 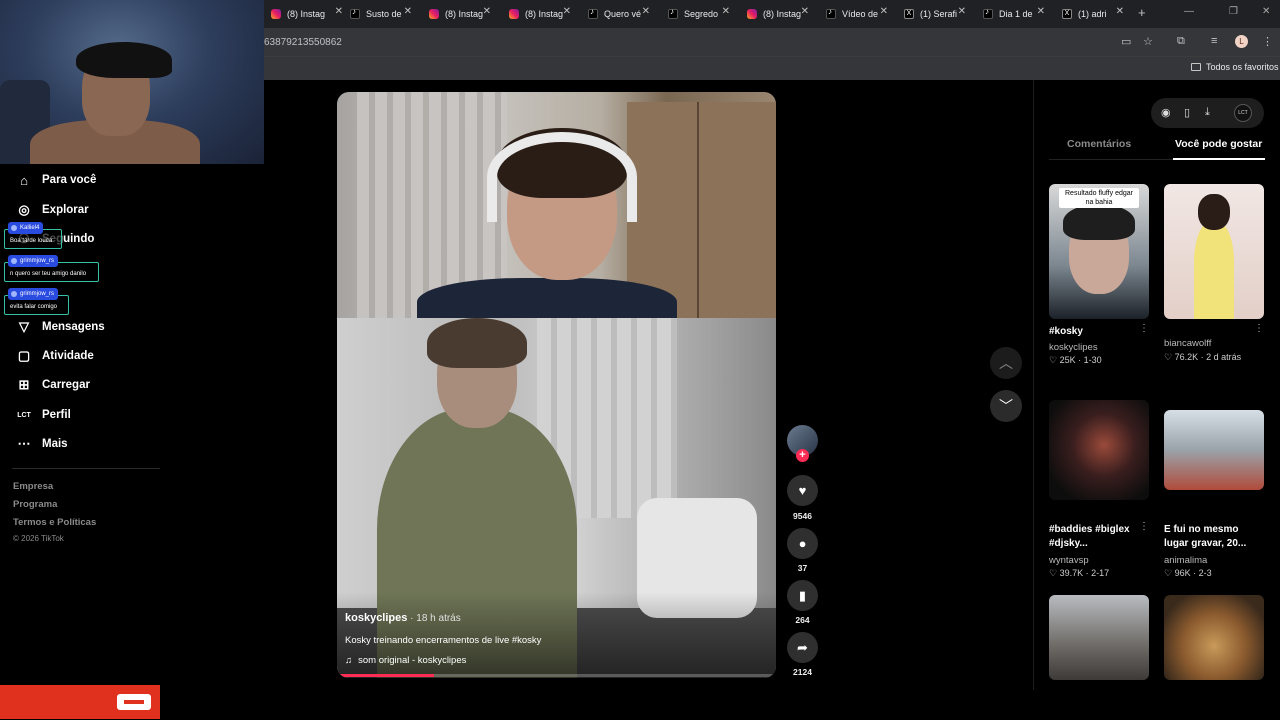 What do you see at coordinates (33, 235) in the screenshot?
I see `chat-message: Kalliel4 Boa tarde louca` at bounding box center [33, 235].